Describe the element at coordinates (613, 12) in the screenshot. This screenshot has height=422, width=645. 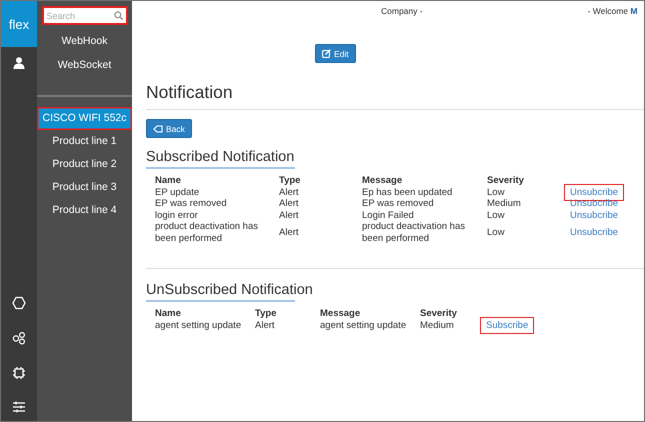
I see `welcome-text: - Welcome M` at that location.